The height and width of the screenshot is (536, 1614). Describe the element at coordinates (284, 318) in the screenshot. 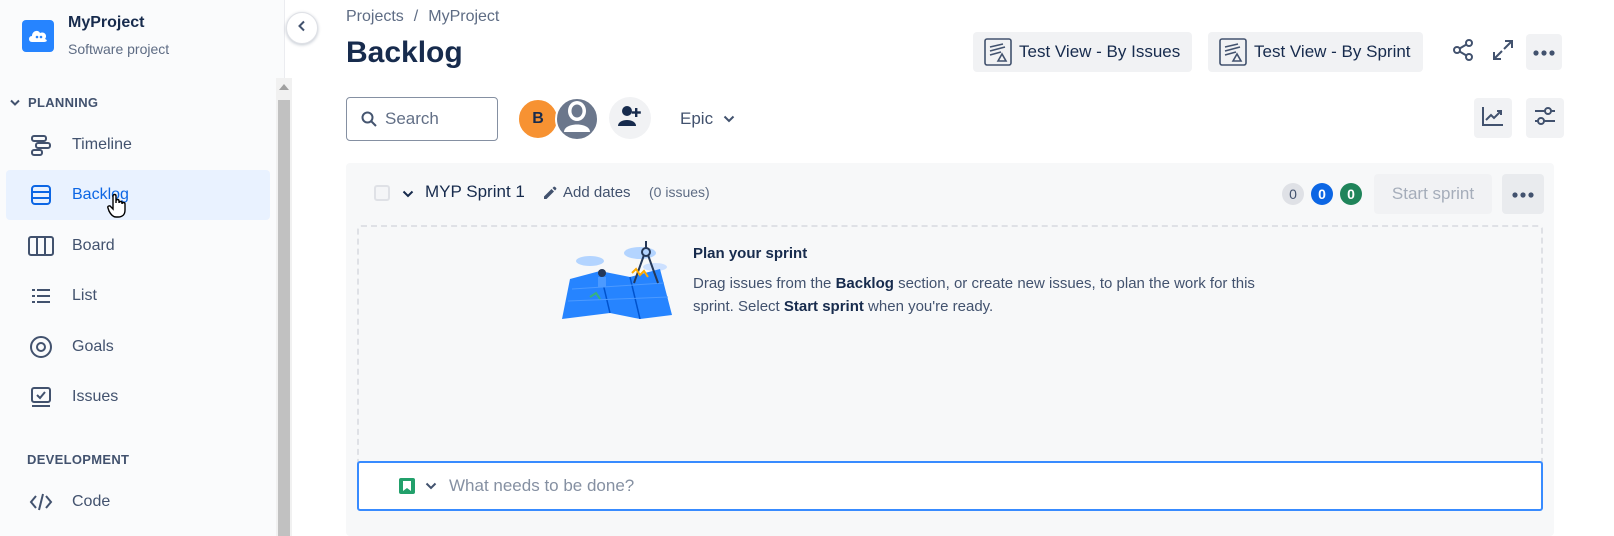

I see `scrollbar-thumb` at that location.